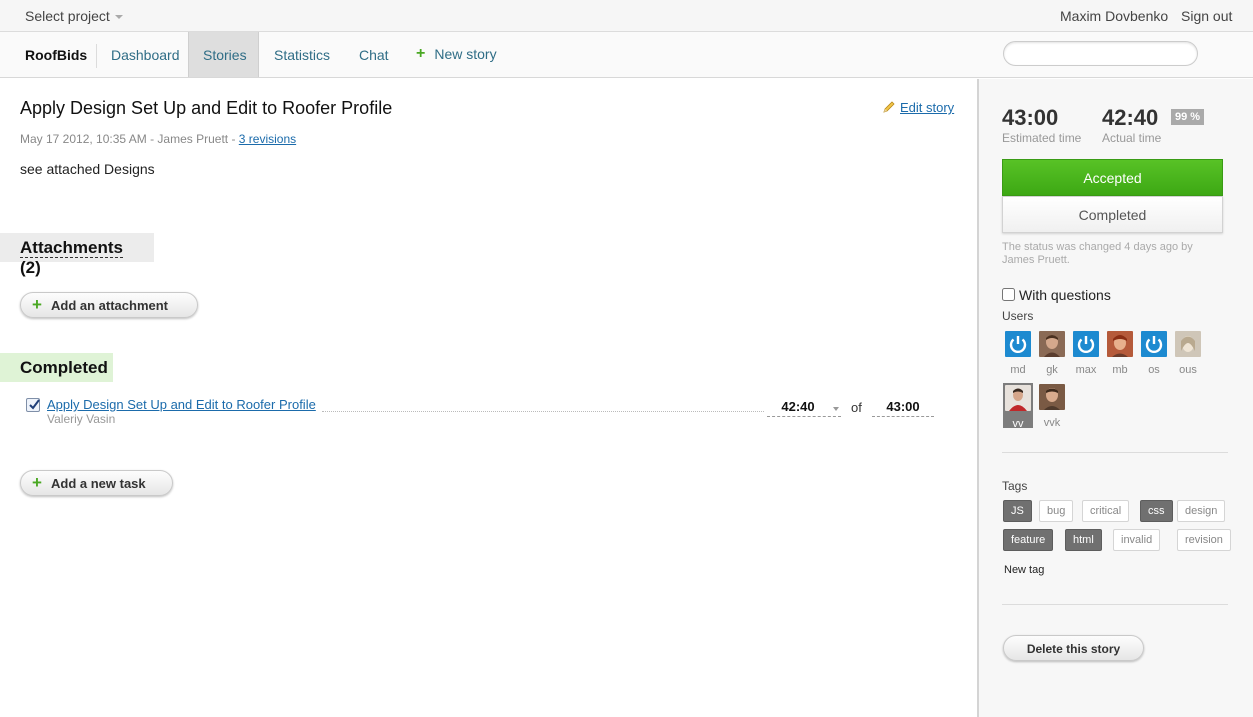  I want to click on tag-html: html, so click(1083, 540).